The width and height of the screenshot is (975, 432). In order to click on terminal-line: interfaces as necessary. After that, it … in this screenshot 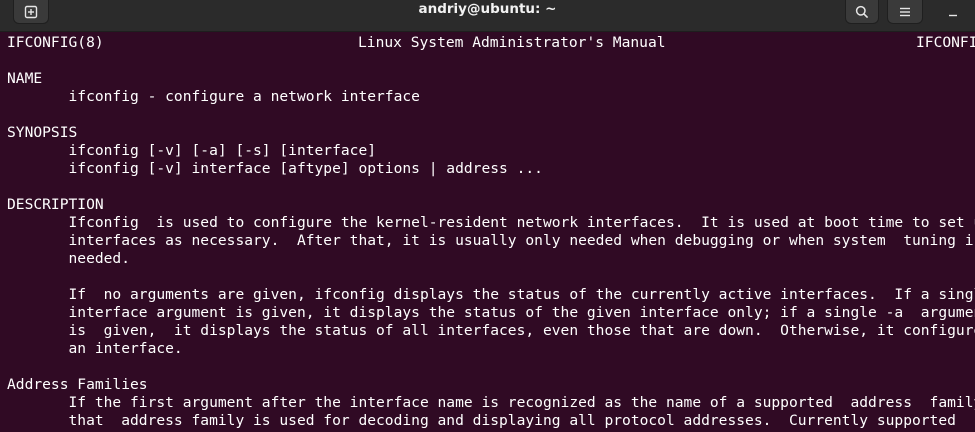, I will do `click(491, 240)`.